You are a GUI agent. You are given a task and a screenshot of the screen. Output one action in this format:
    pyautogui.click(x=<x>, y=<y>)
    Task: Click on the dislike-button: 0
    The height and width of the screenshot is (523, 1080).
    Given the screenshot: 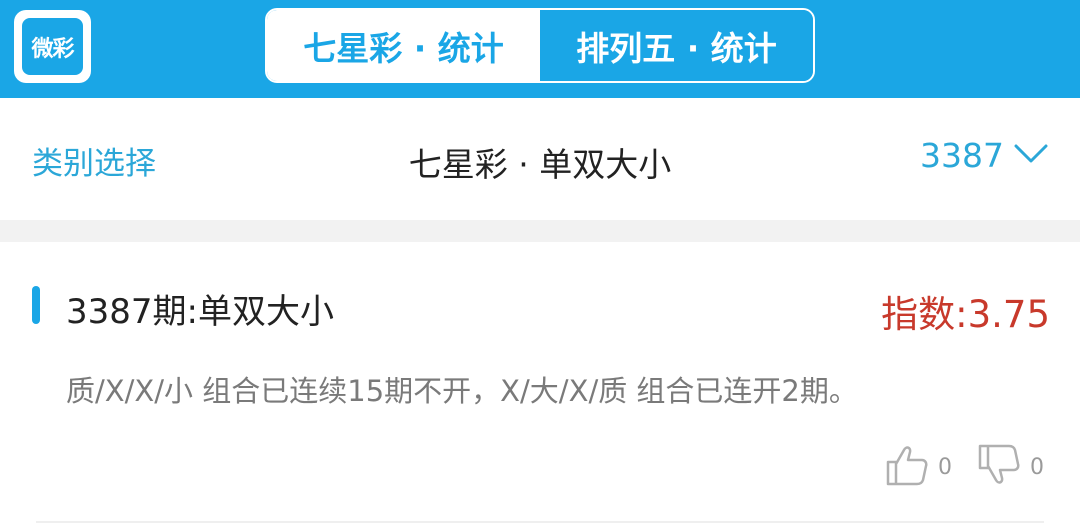 What is the action you would take?
    pyautogui.click(x=1010, y=467)
    